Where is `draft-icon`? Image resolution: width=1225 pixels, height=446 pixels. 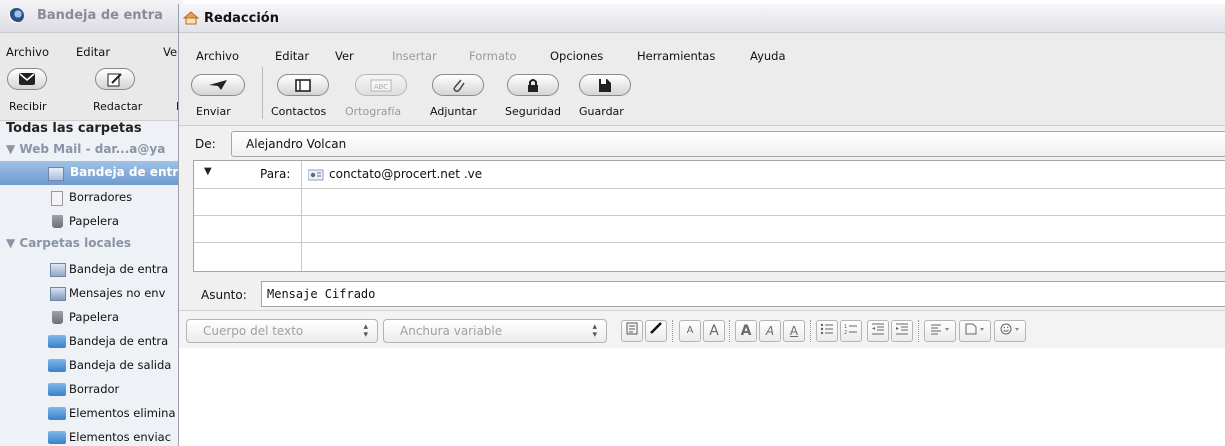 draft-icon is located at coordinates (57, 198).